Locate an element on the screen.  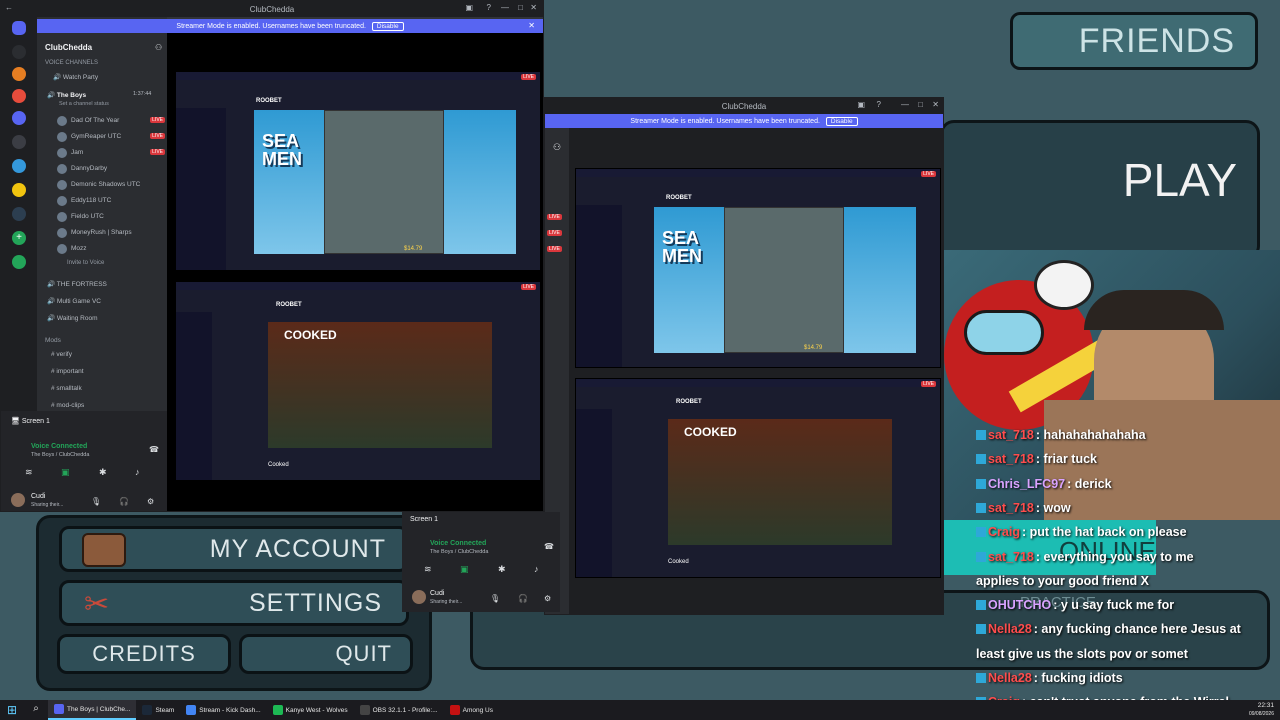
channel-important: # important is located at coordinates (67, 371).